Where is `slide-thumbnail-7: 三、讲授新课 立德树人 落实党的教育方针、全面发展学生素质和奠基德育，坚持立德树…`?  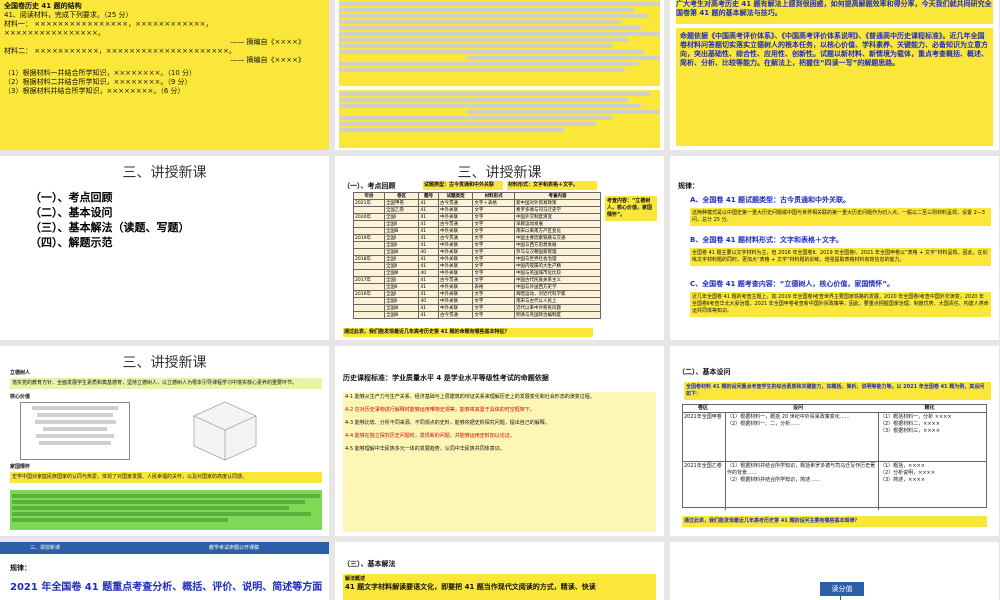
slide-thumbnail-7: 三、讲授新课 立德树人 落实党的教育方针、全面发展学生素质和奠基德育，坚持立德树… is located at coordinates (164, 441).